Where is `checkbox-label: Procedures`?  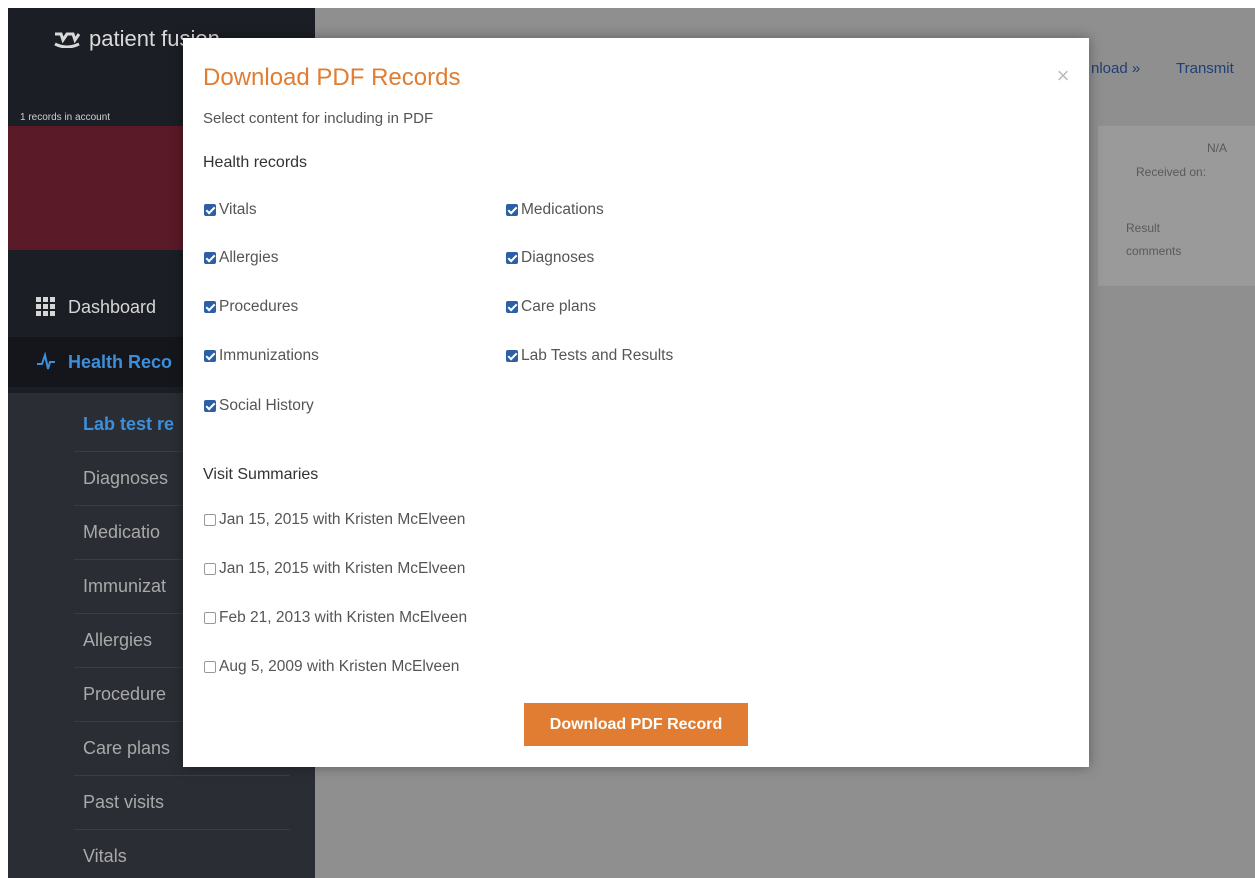 checkbox-label: Procedures is located at coordinates (259, 306).